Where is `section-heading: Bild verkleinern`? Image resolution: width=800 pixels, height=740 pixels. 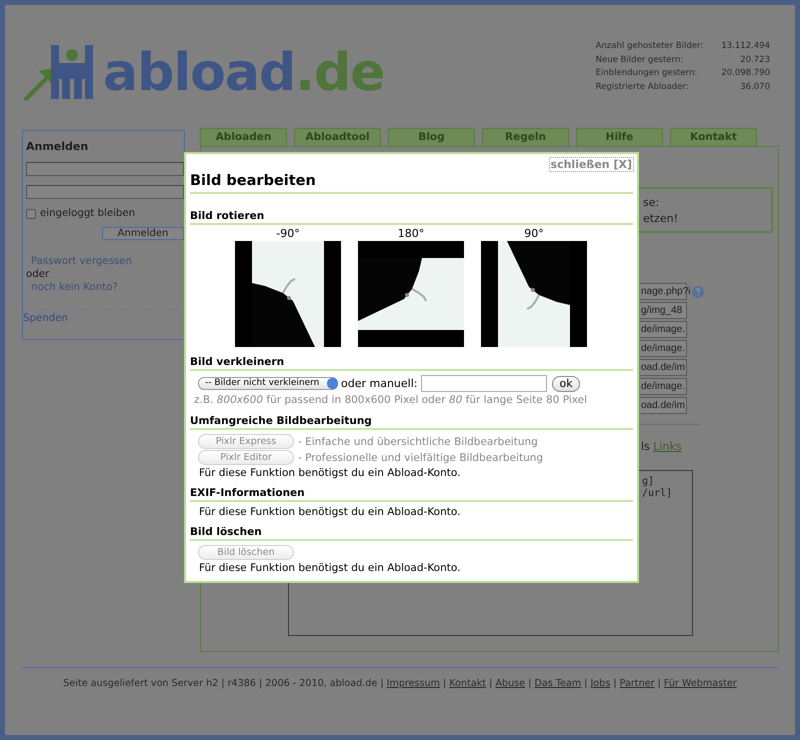 section-heading: Bild verkleinern is located at coordinates (411, 362).